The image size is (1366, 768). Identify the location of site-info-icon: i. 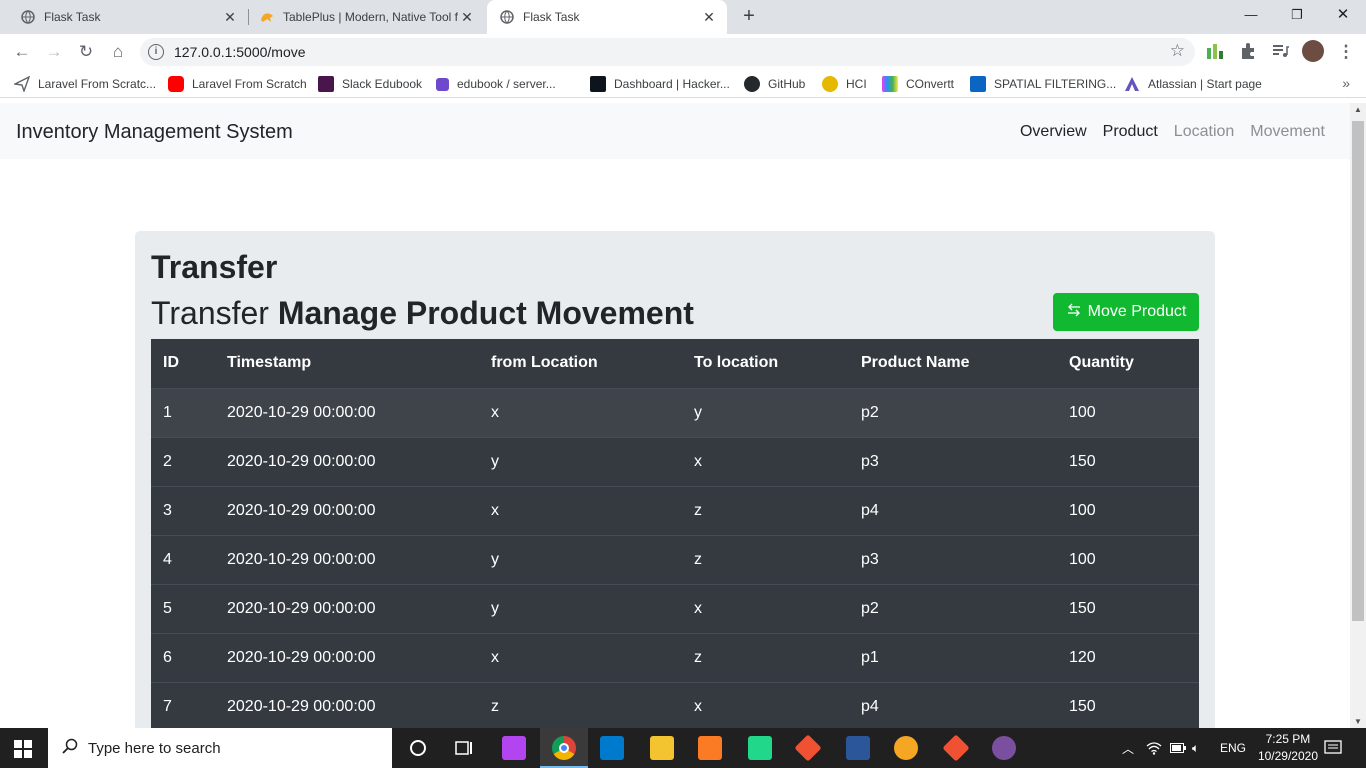
(156, 52).